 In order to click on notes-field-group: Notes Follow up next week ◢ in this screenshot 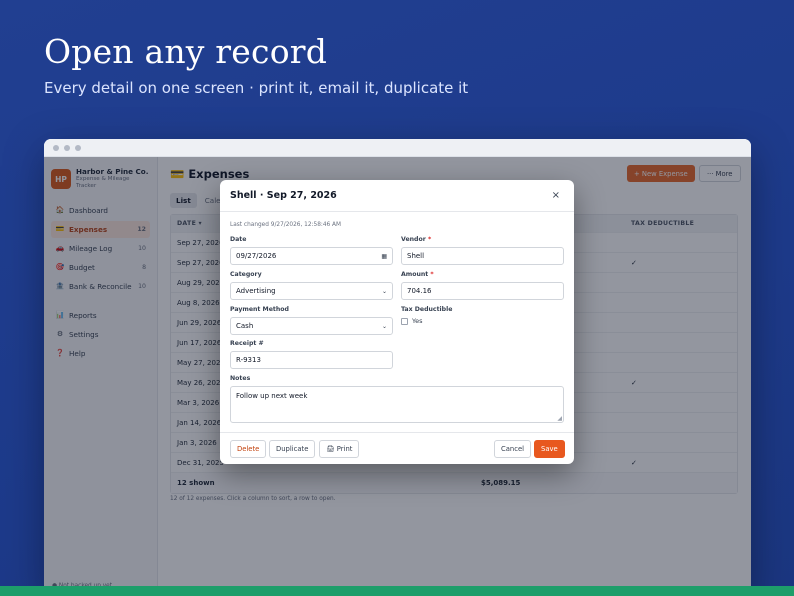, I will do `click(397, 399)`.